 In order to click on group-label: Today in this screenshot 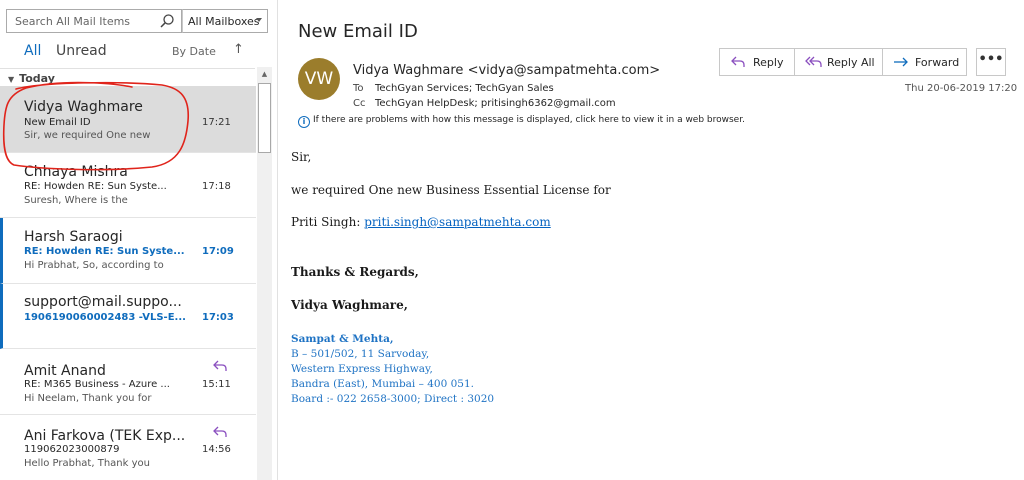, I will do `click(37, 78)`.